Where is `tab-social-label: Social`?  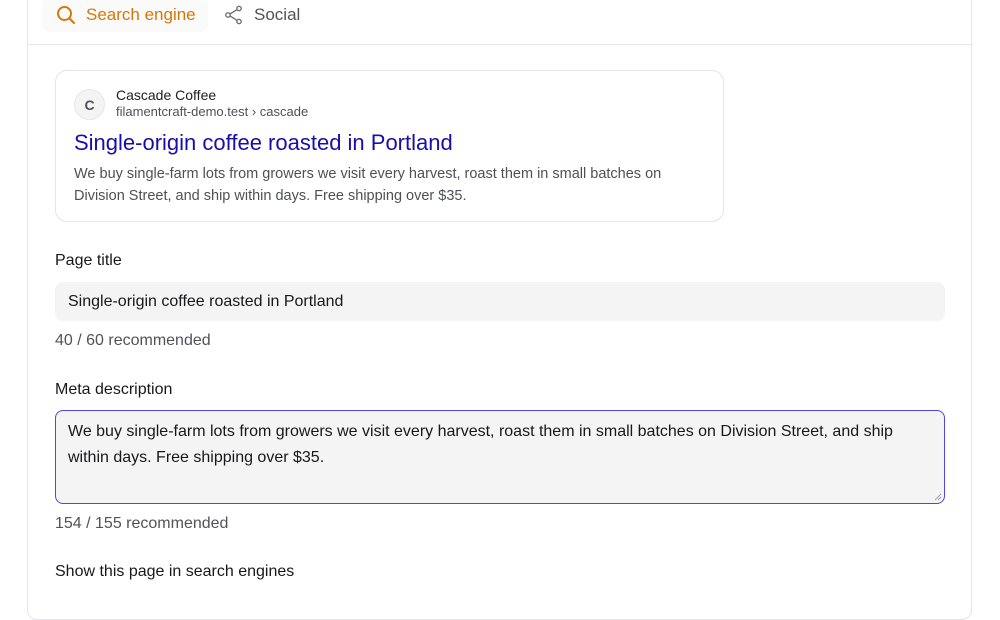 tab-social-label: Social is located at coordinates (277, 14).